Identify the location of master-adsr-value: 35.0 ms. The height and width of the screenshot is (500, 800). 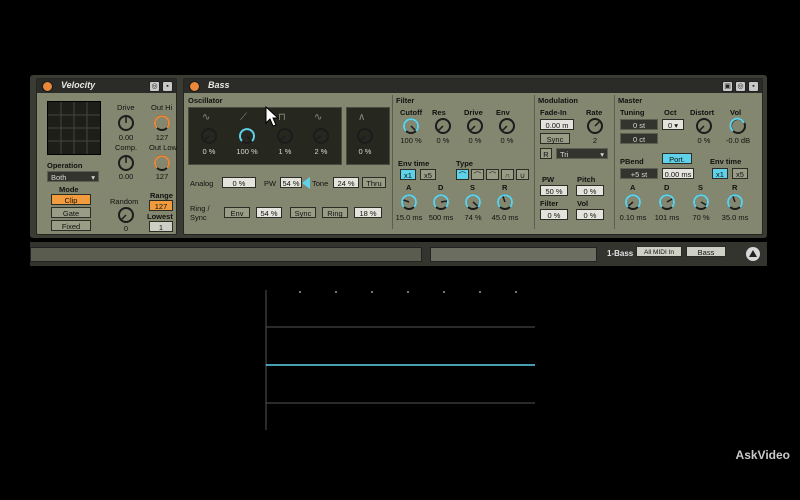
(735, 217).